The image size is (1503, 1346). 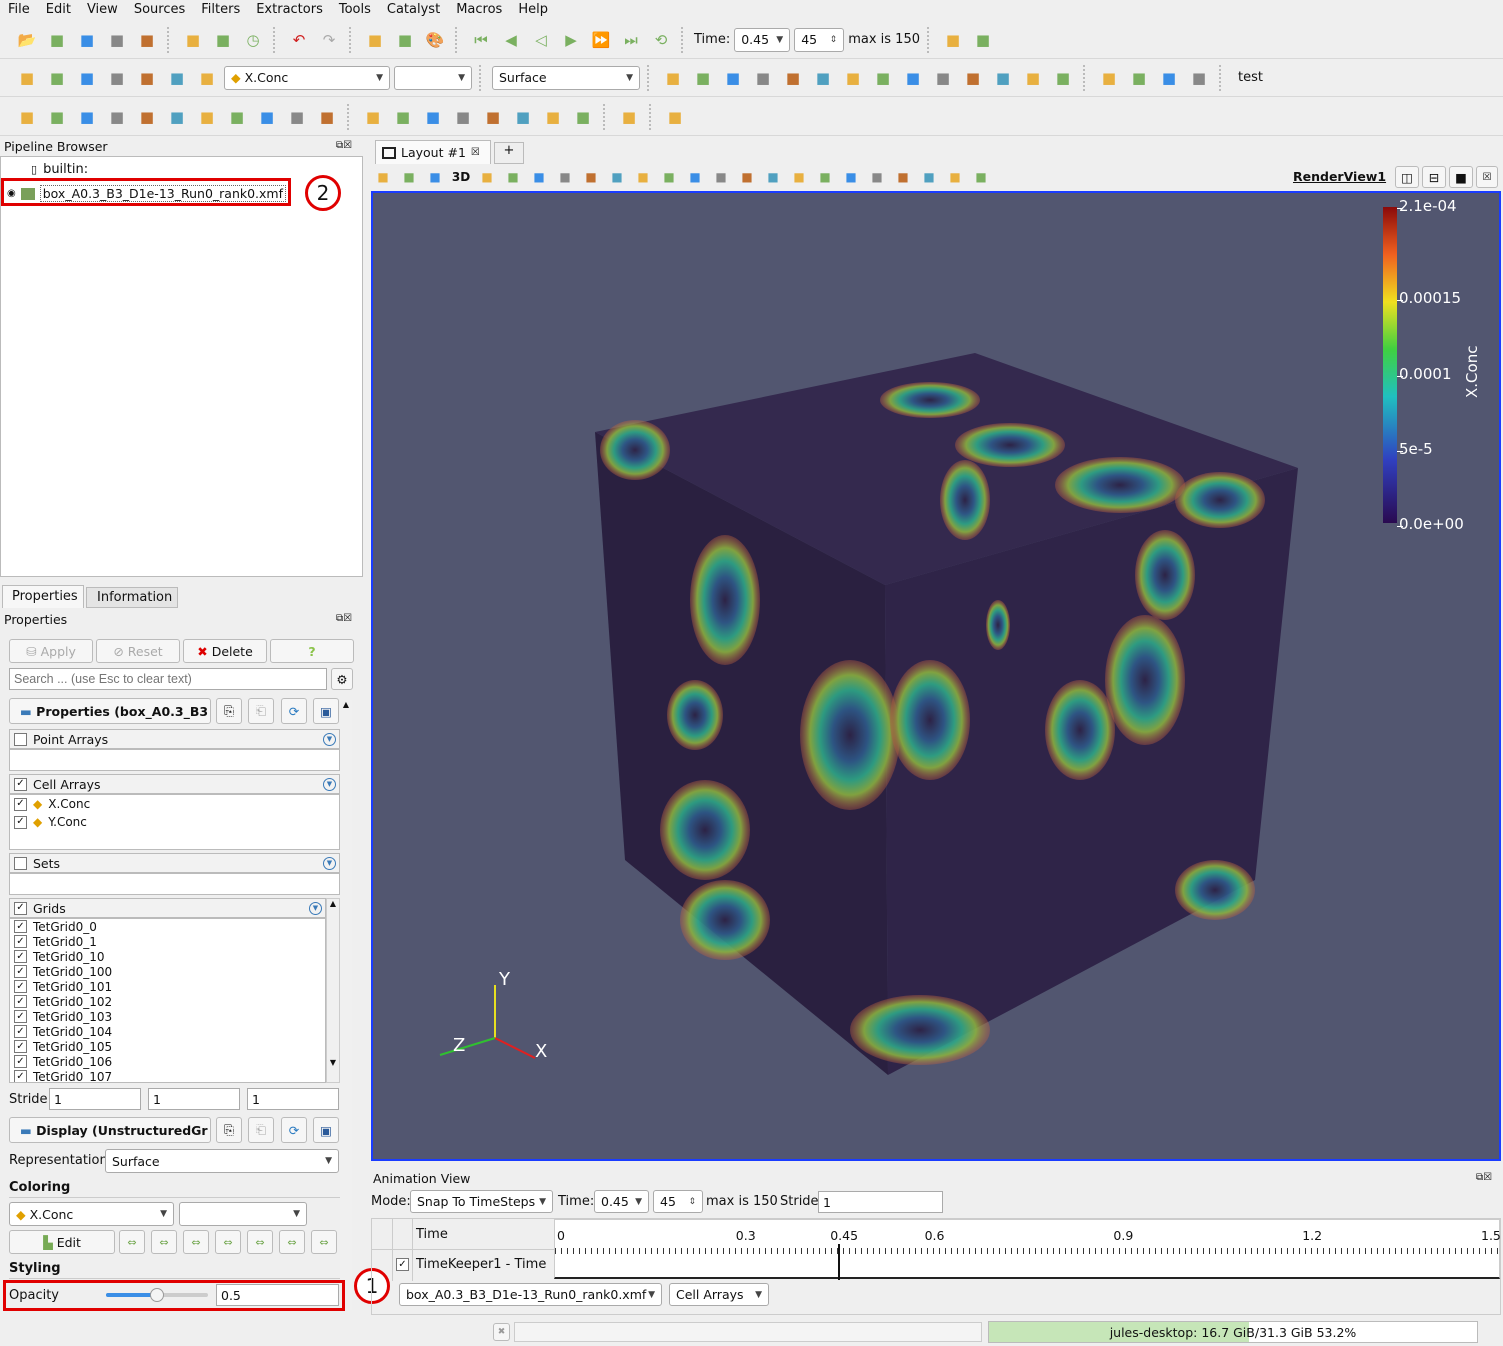 I want to click on timeline: 0 0.3 0.45 0.6 0.9 1.2 1.5, so click(x=1027, y=1249).